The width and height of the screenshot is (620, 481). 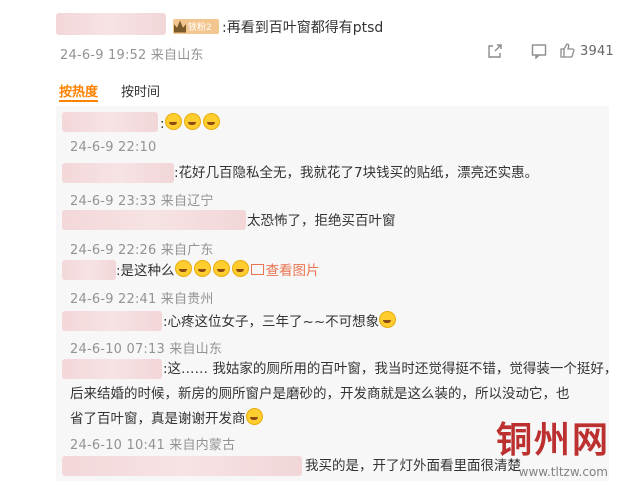 I want to click on reply-meta: 24-6-9 22:41 来自贵州, so click(x=142, y=299).